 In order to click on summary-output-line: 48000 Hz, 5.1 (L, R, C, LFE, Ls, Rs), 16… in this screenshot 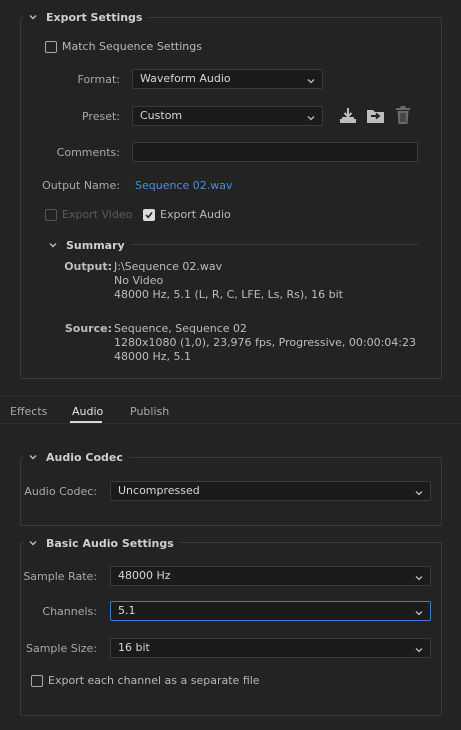, I will do `click(228, 294)`.